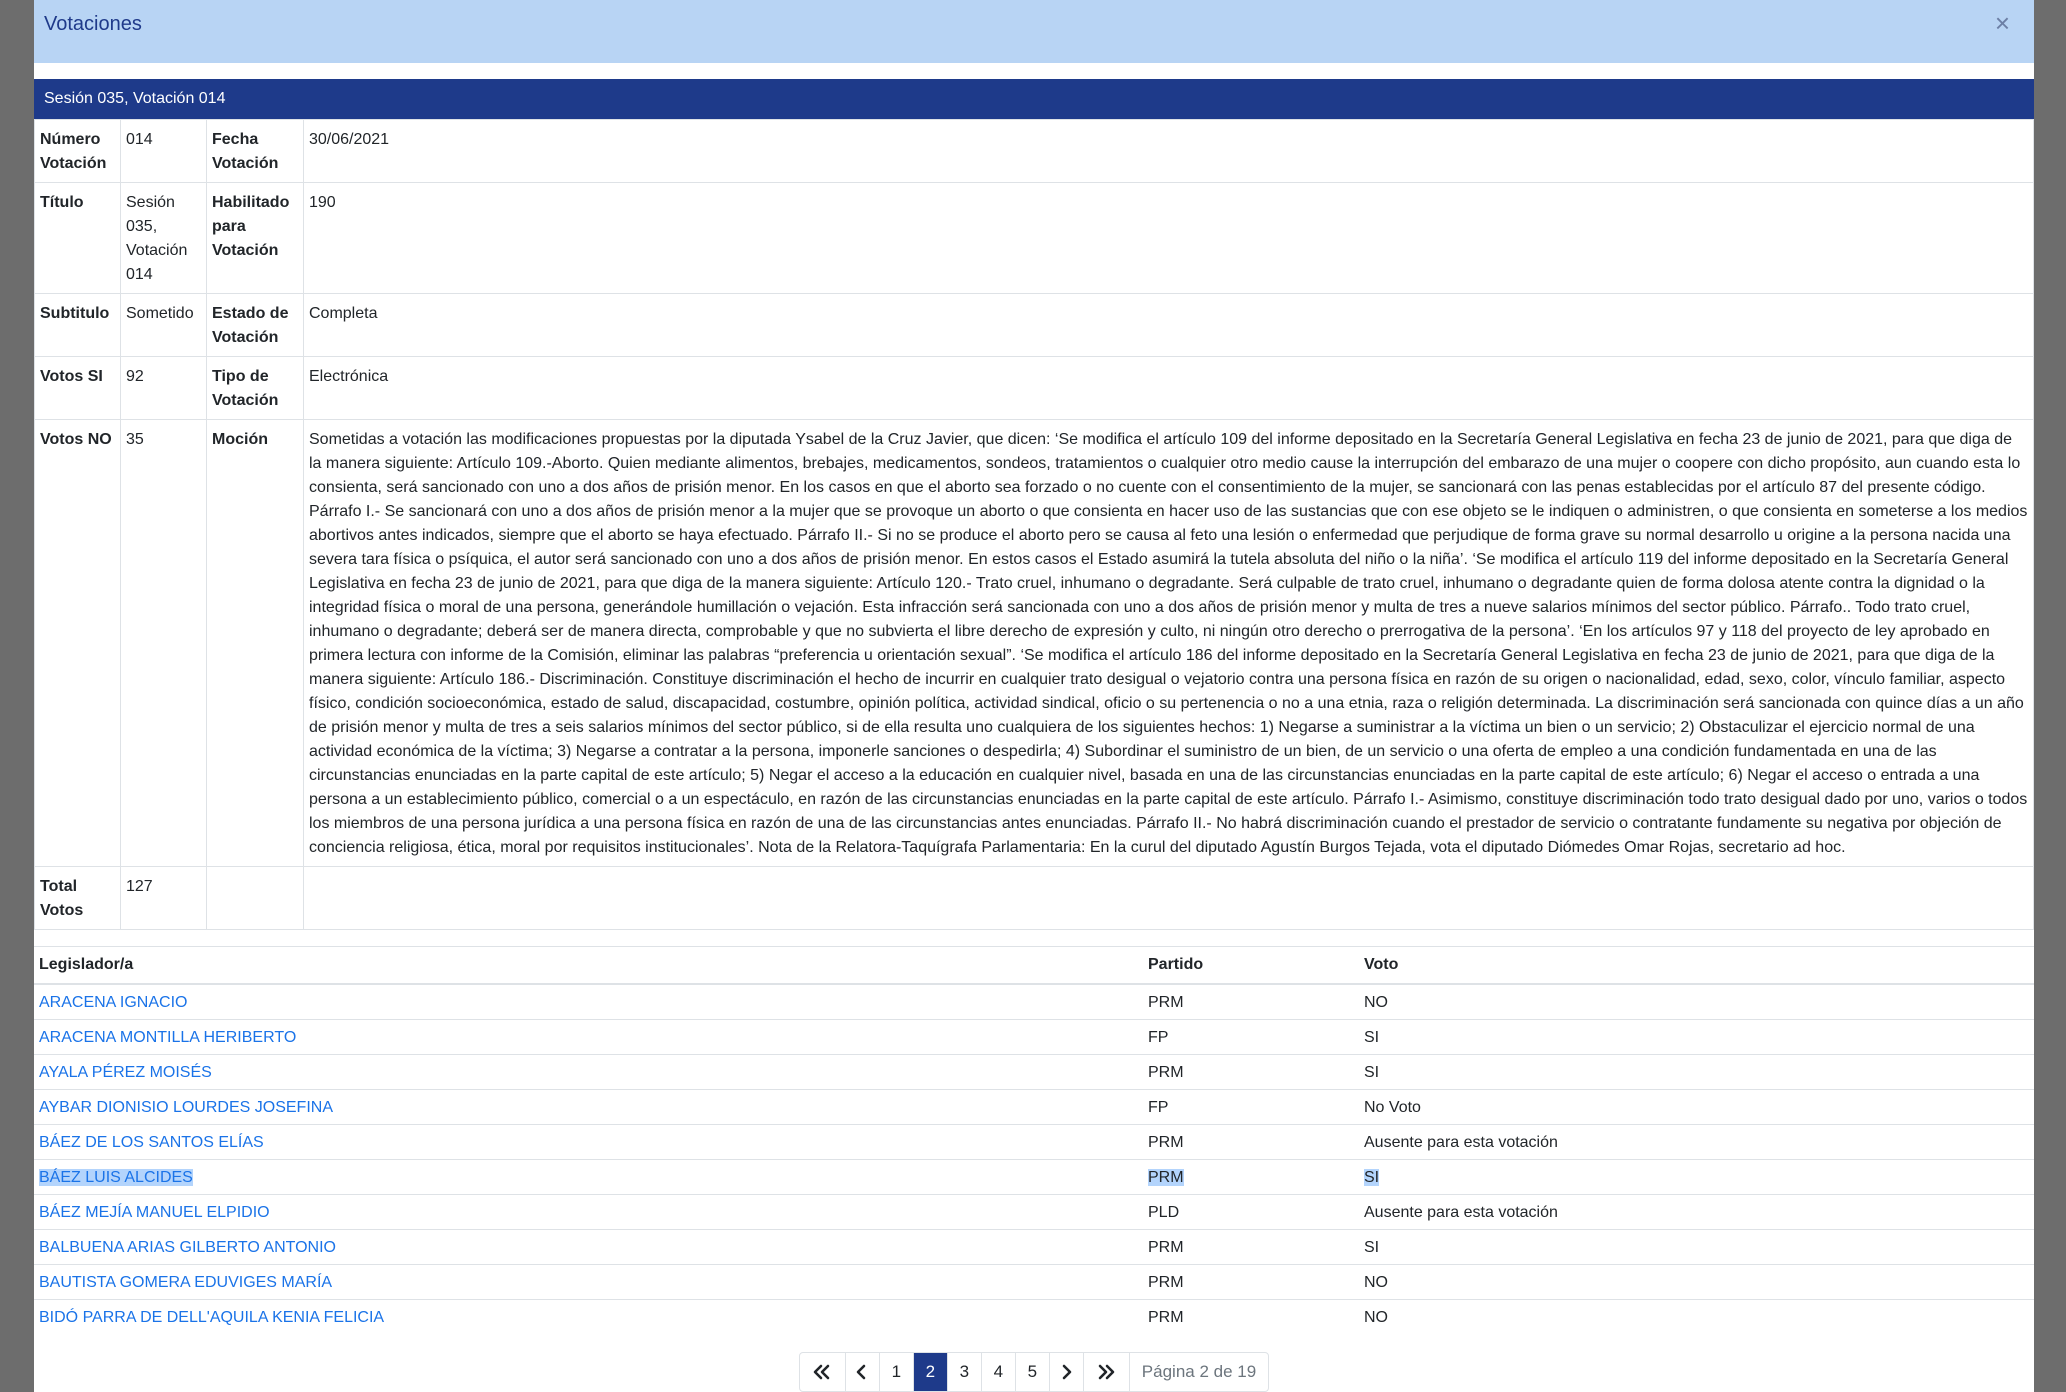 This screenshot has height=1392, width=2066. Describe the element at coordinates (588, 1072) in the screenshot. I see `legislator-cell: AYALA PÉREZ MOISÉS` at that location.